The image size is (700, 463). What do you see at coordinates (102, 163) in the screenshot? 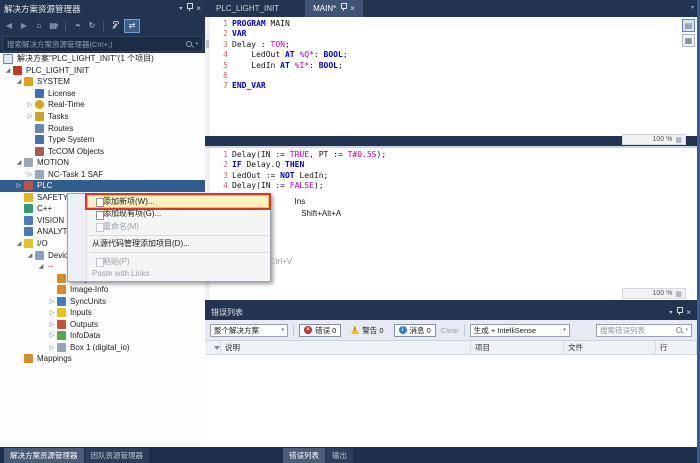
I see `tree-item-motion: ◢ MOTION` at bounding box center [102, 163].